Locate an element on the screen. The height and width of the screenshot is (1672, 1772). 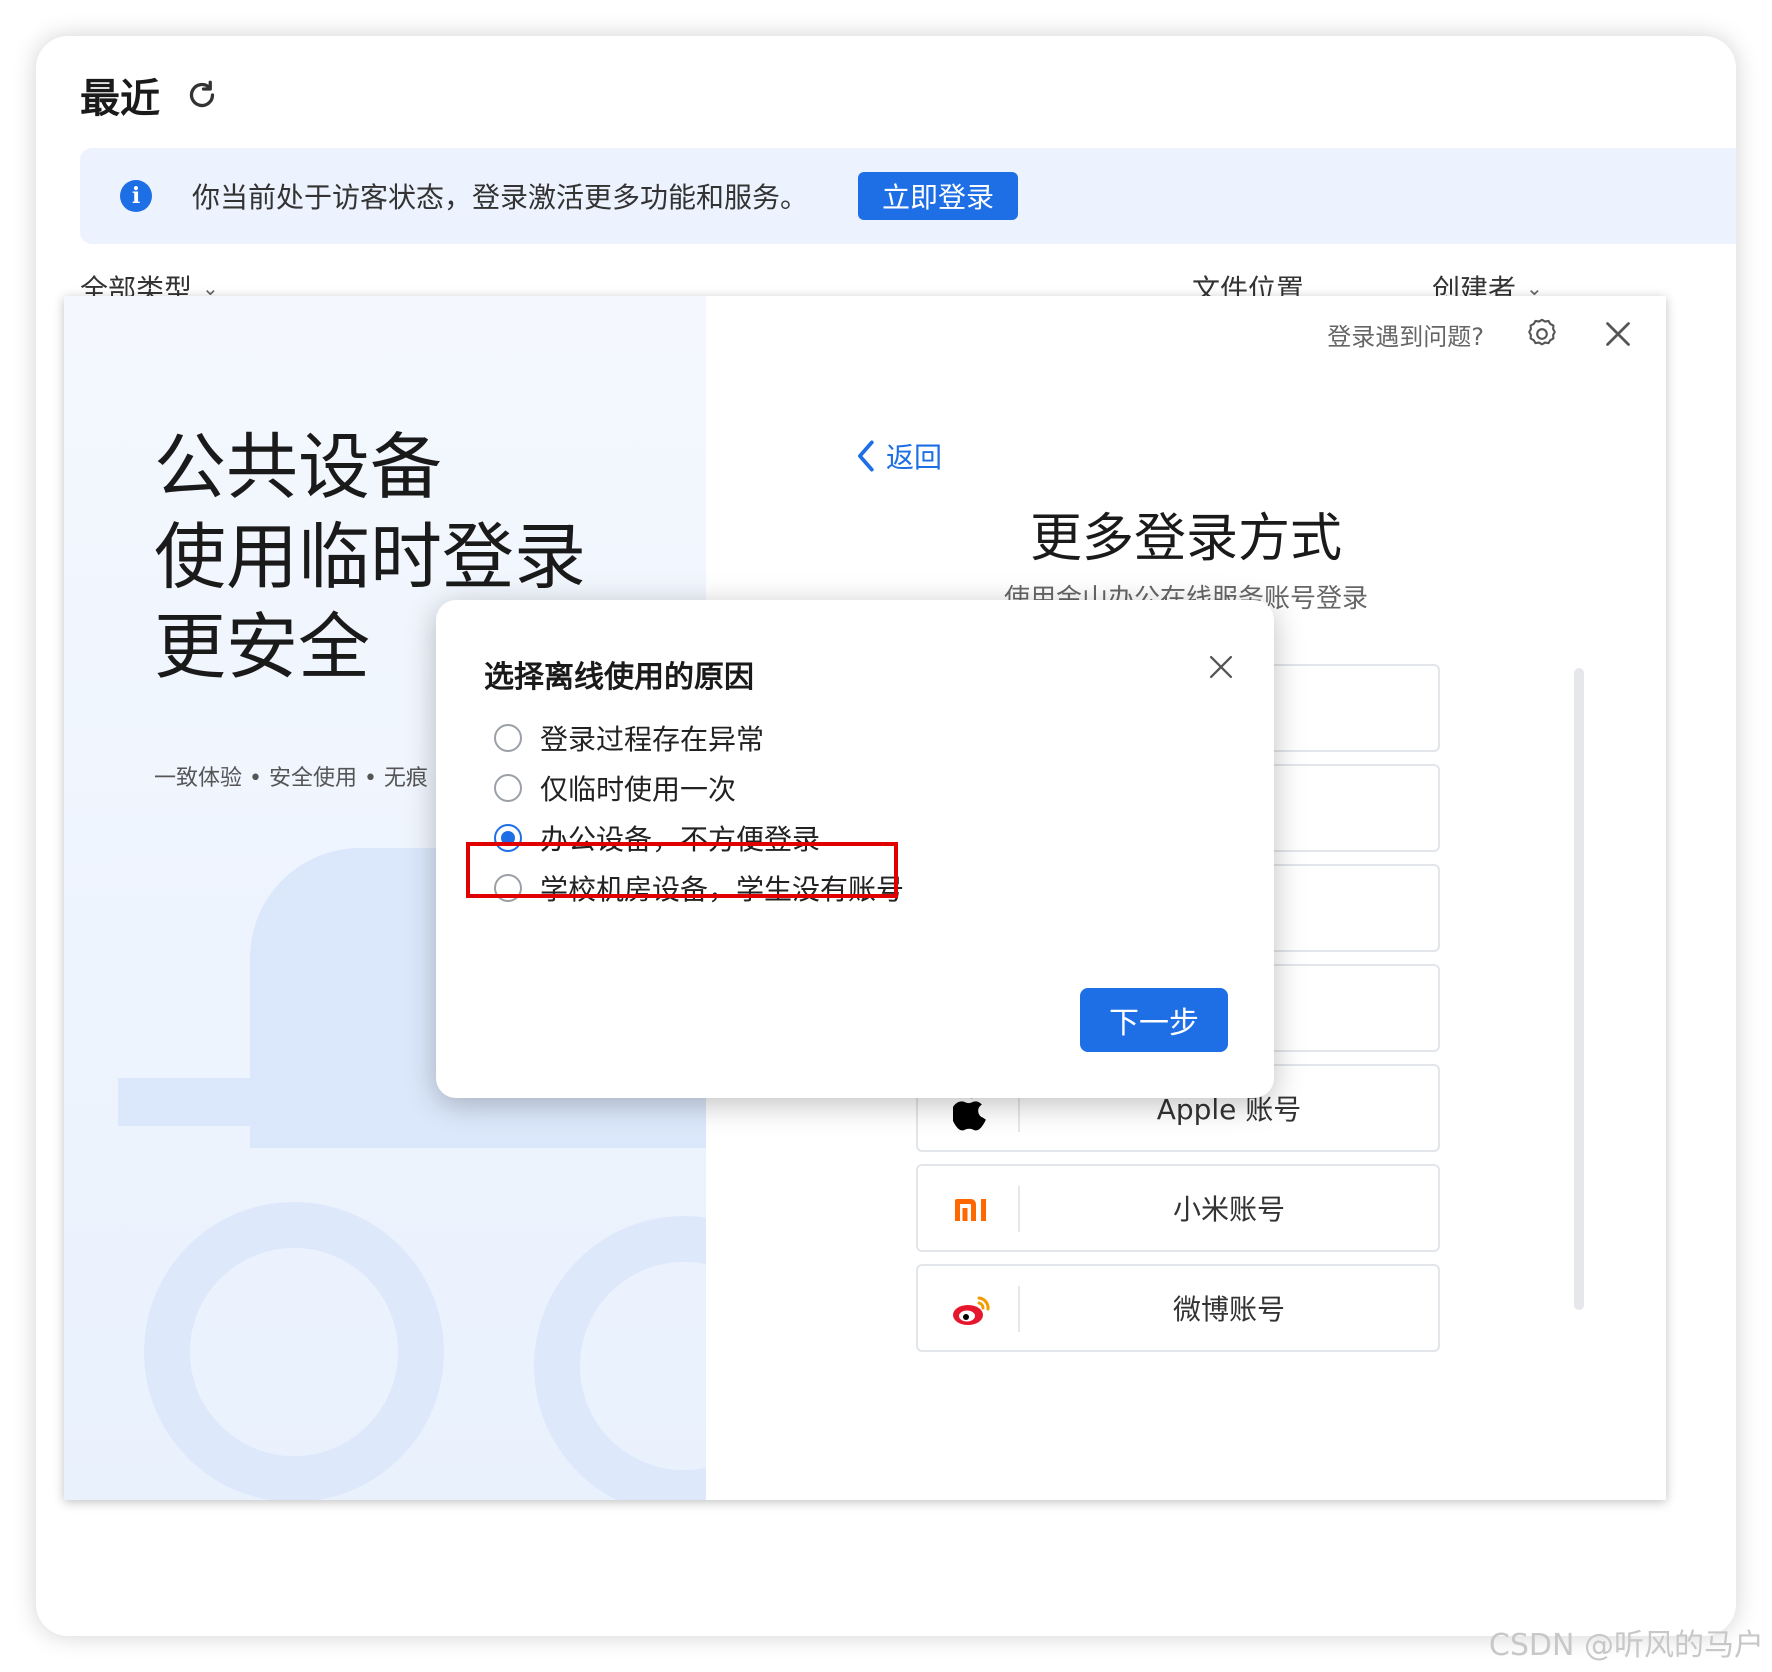
banner-text: 你当前处于访客状态，登录激活更多功能和服务。 is located at coordinates (500, 197).